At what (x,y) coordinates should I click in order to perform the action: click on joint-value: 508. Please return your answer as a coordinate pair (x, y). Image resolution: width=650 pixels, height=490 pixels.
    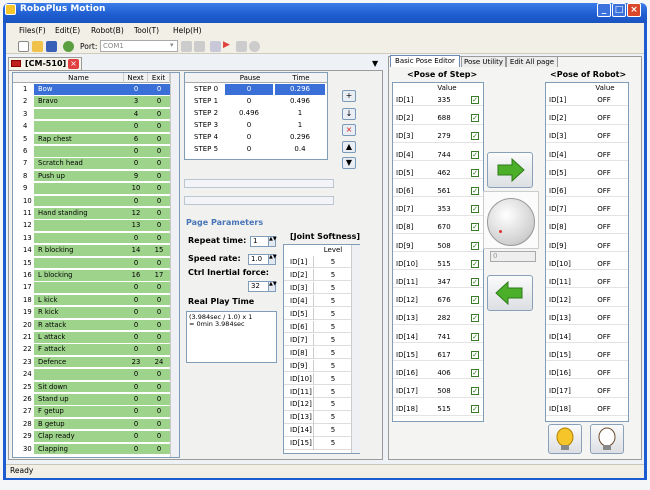
    Looking at the image, I should click on (444, 246).